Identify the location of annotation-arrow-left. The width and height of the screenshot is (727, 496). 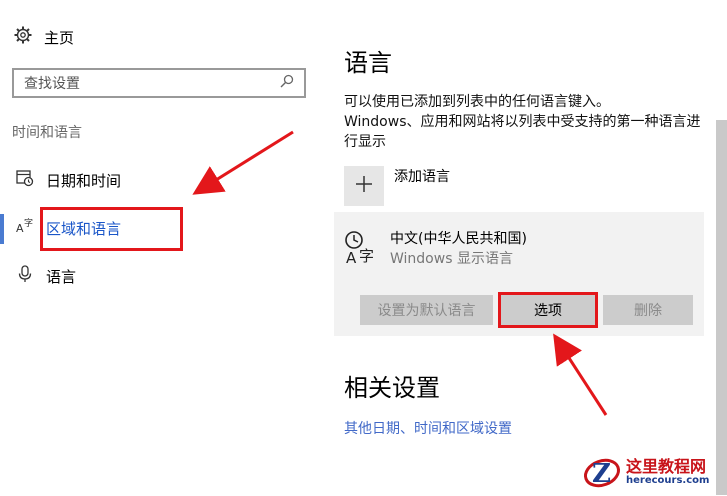
(243, 162).